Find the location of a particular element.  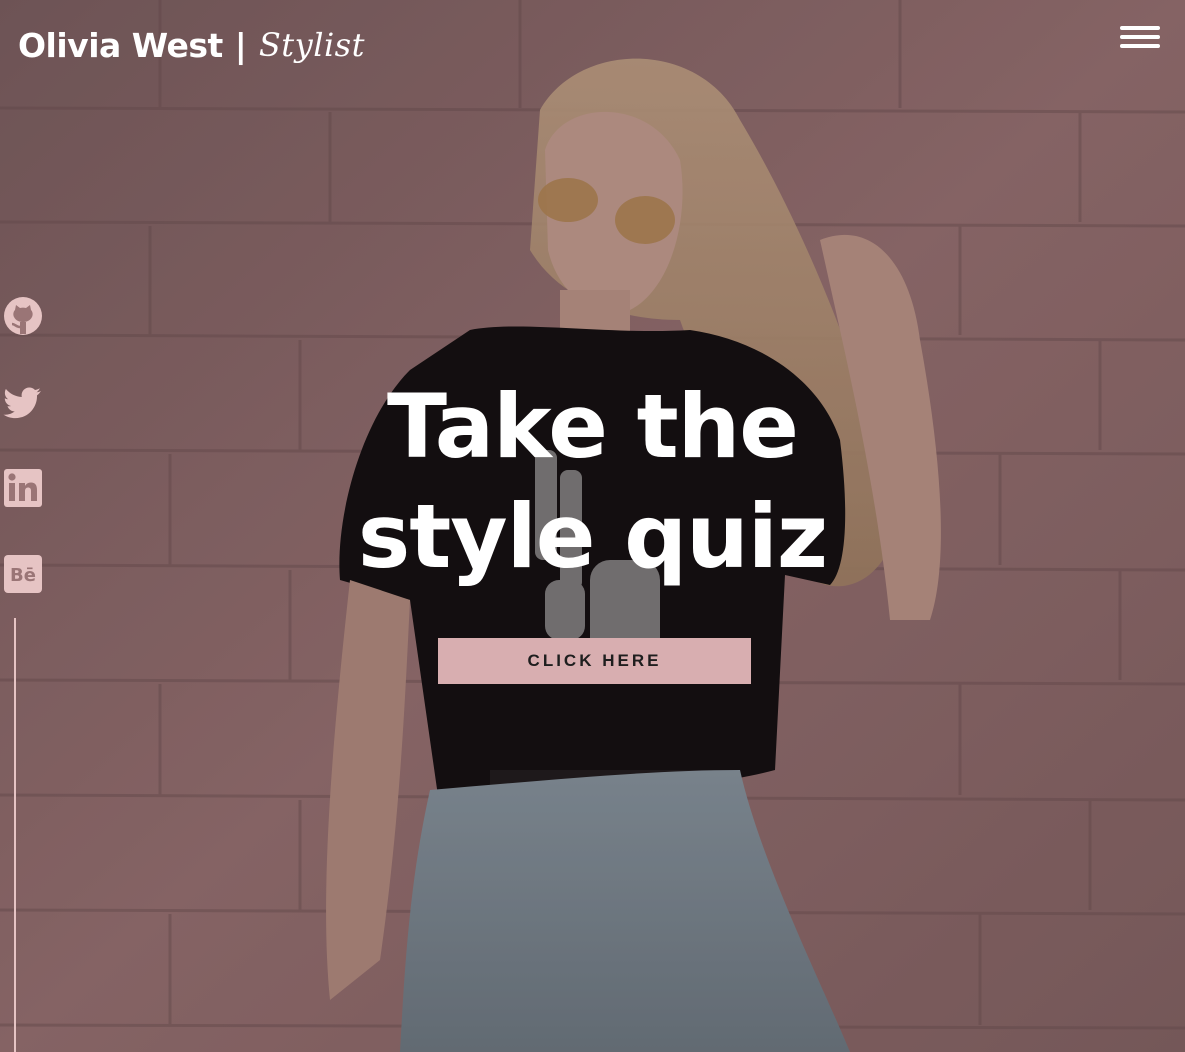

linkedin-icon is located at coordinates (23, 488).